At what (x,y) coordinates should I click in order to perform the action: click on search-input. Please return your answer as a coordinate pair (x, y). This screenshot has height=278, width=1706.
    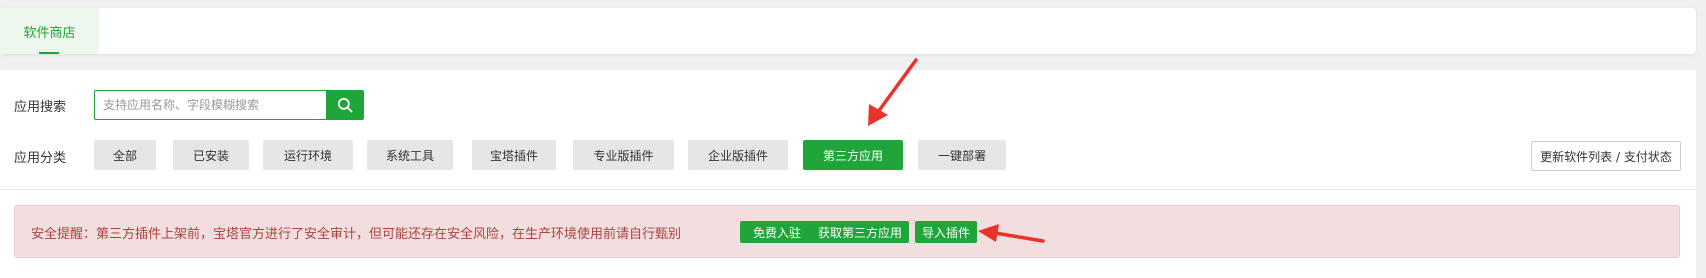
    Looking at the image, I should click on (210, 105).